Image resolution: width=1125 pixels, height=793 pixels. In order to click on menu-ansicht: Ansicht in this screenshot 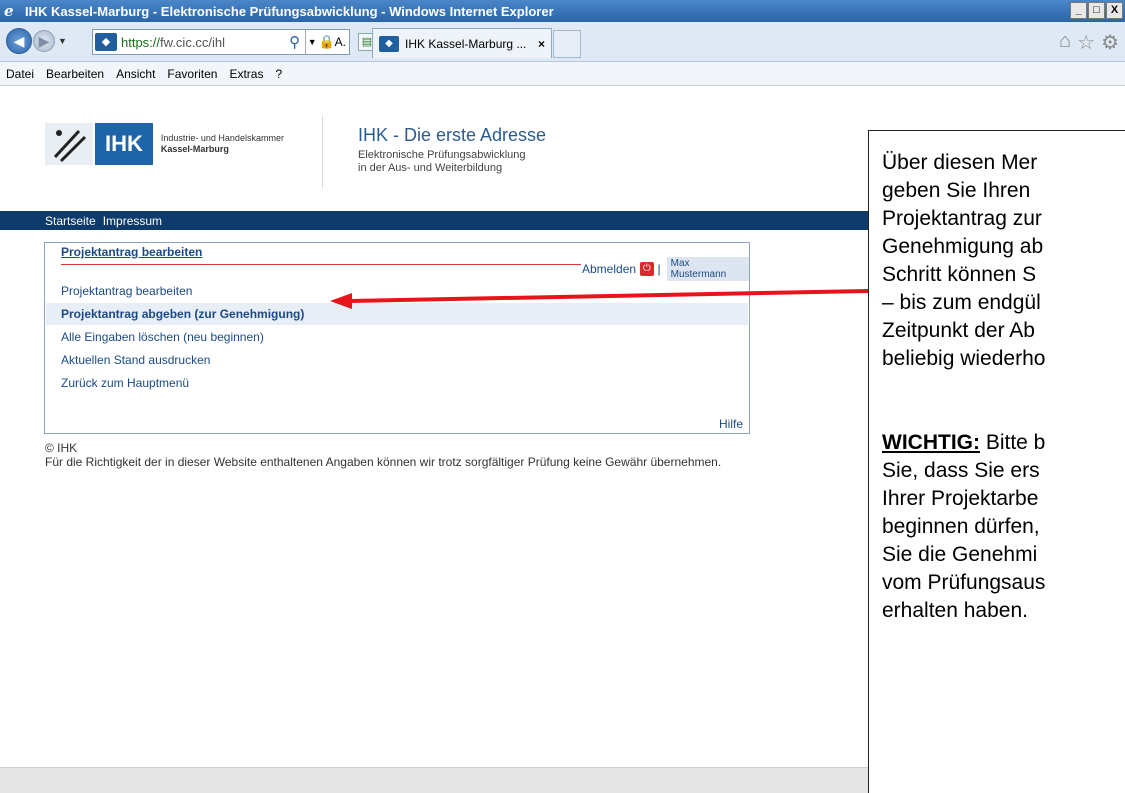, I will do `click(135, 74)`.